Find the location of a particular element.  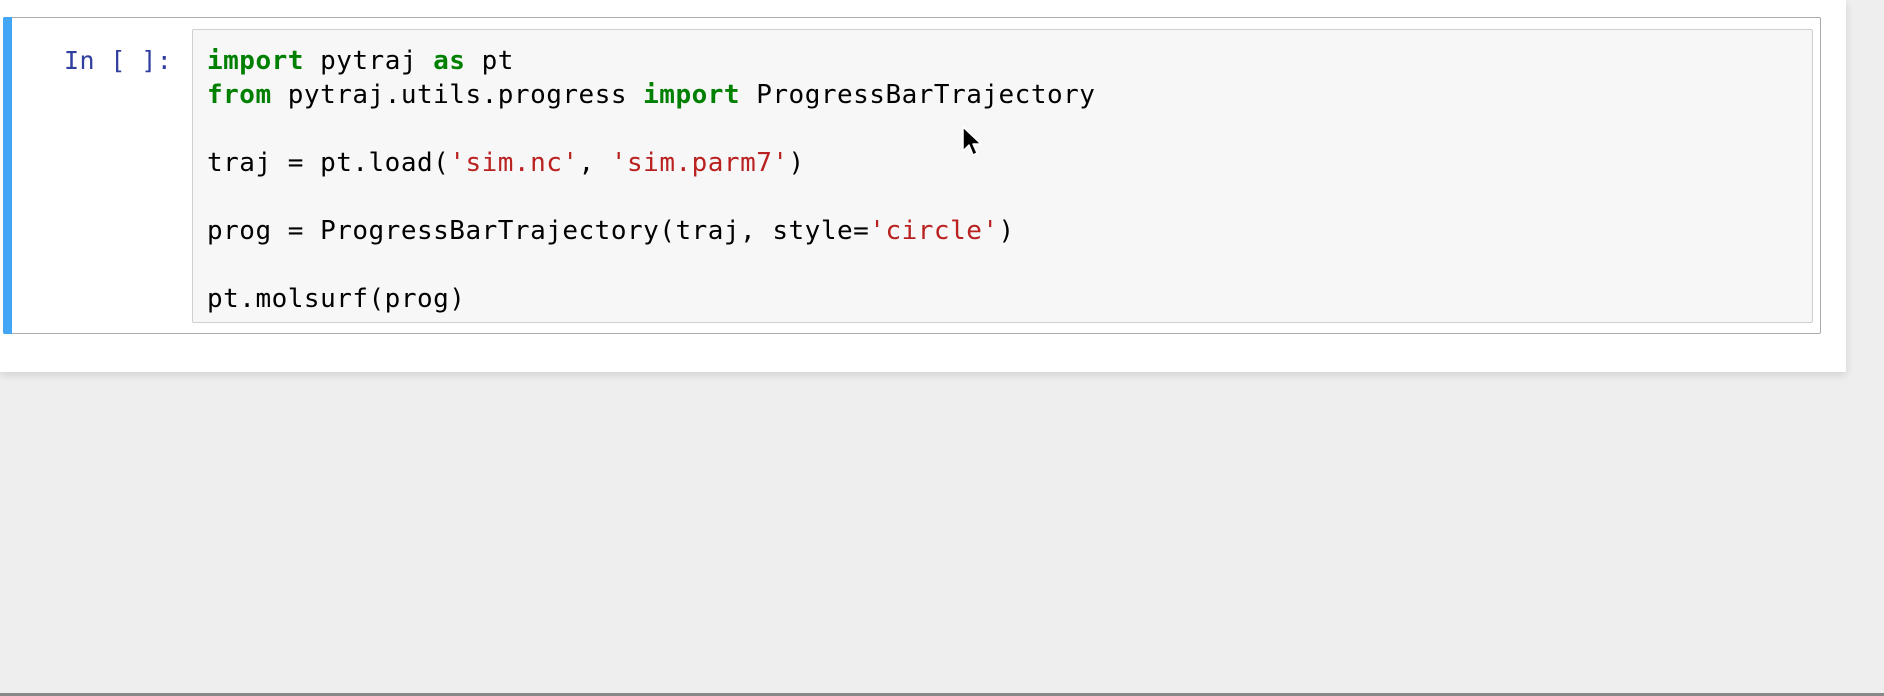

code-line: import pytraj as pt is located at coordinates (651, 61).